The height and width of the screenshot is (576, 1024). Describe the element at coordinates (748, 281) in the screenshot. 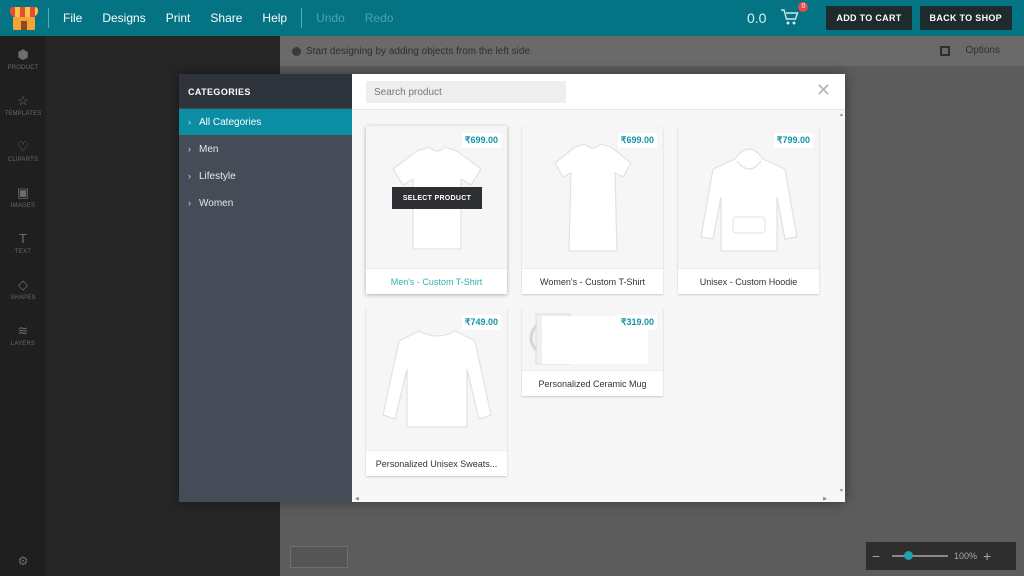

I see `product-name: Unisex - Custom Hoodie` at that location.